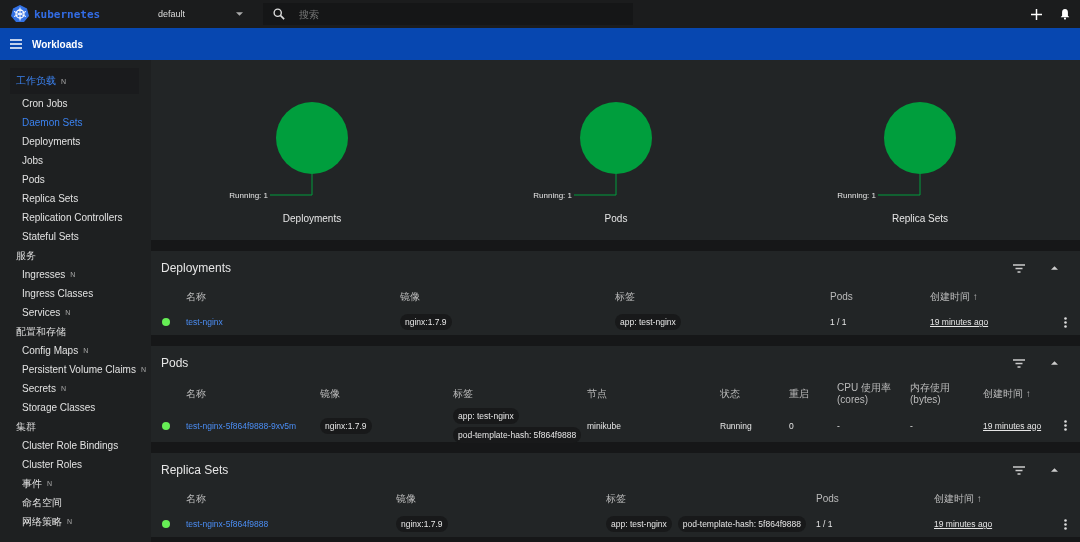 Image resolution: width=1080 pixels, height=542 pixels. What do you see at coordinates (16, 44) in the screenshot?
I see `menu-icon` at bounding box center [16, 44].